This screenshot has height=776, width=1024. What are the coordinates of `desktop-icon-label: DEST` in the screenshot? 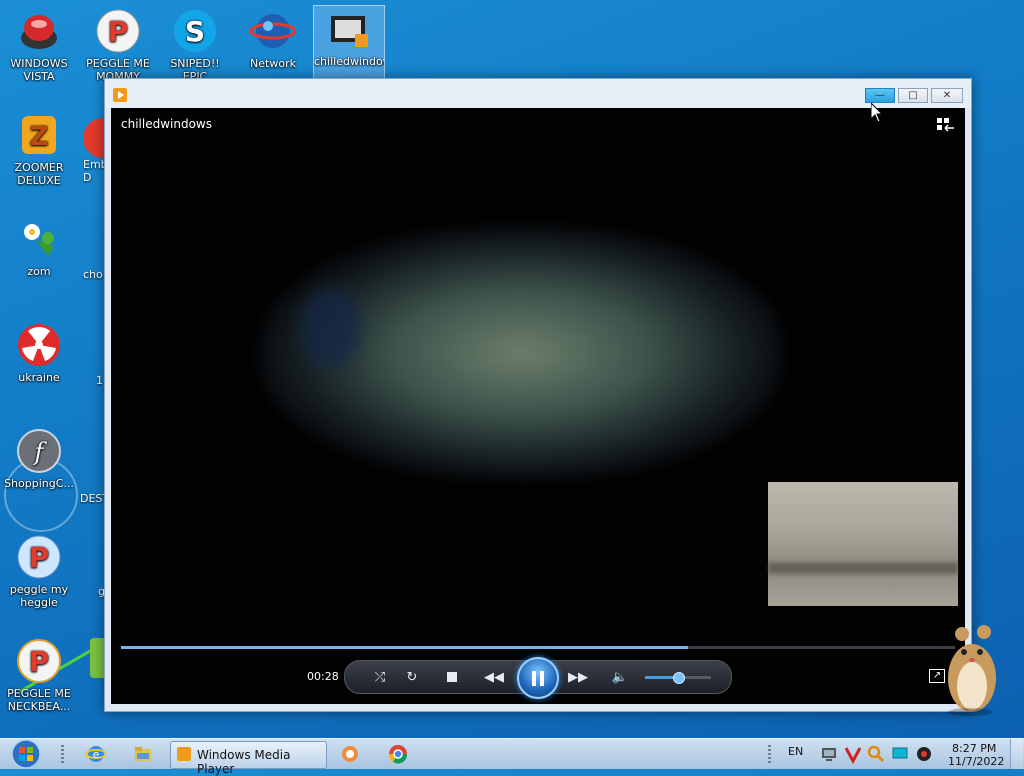 It's located at (92, 498).